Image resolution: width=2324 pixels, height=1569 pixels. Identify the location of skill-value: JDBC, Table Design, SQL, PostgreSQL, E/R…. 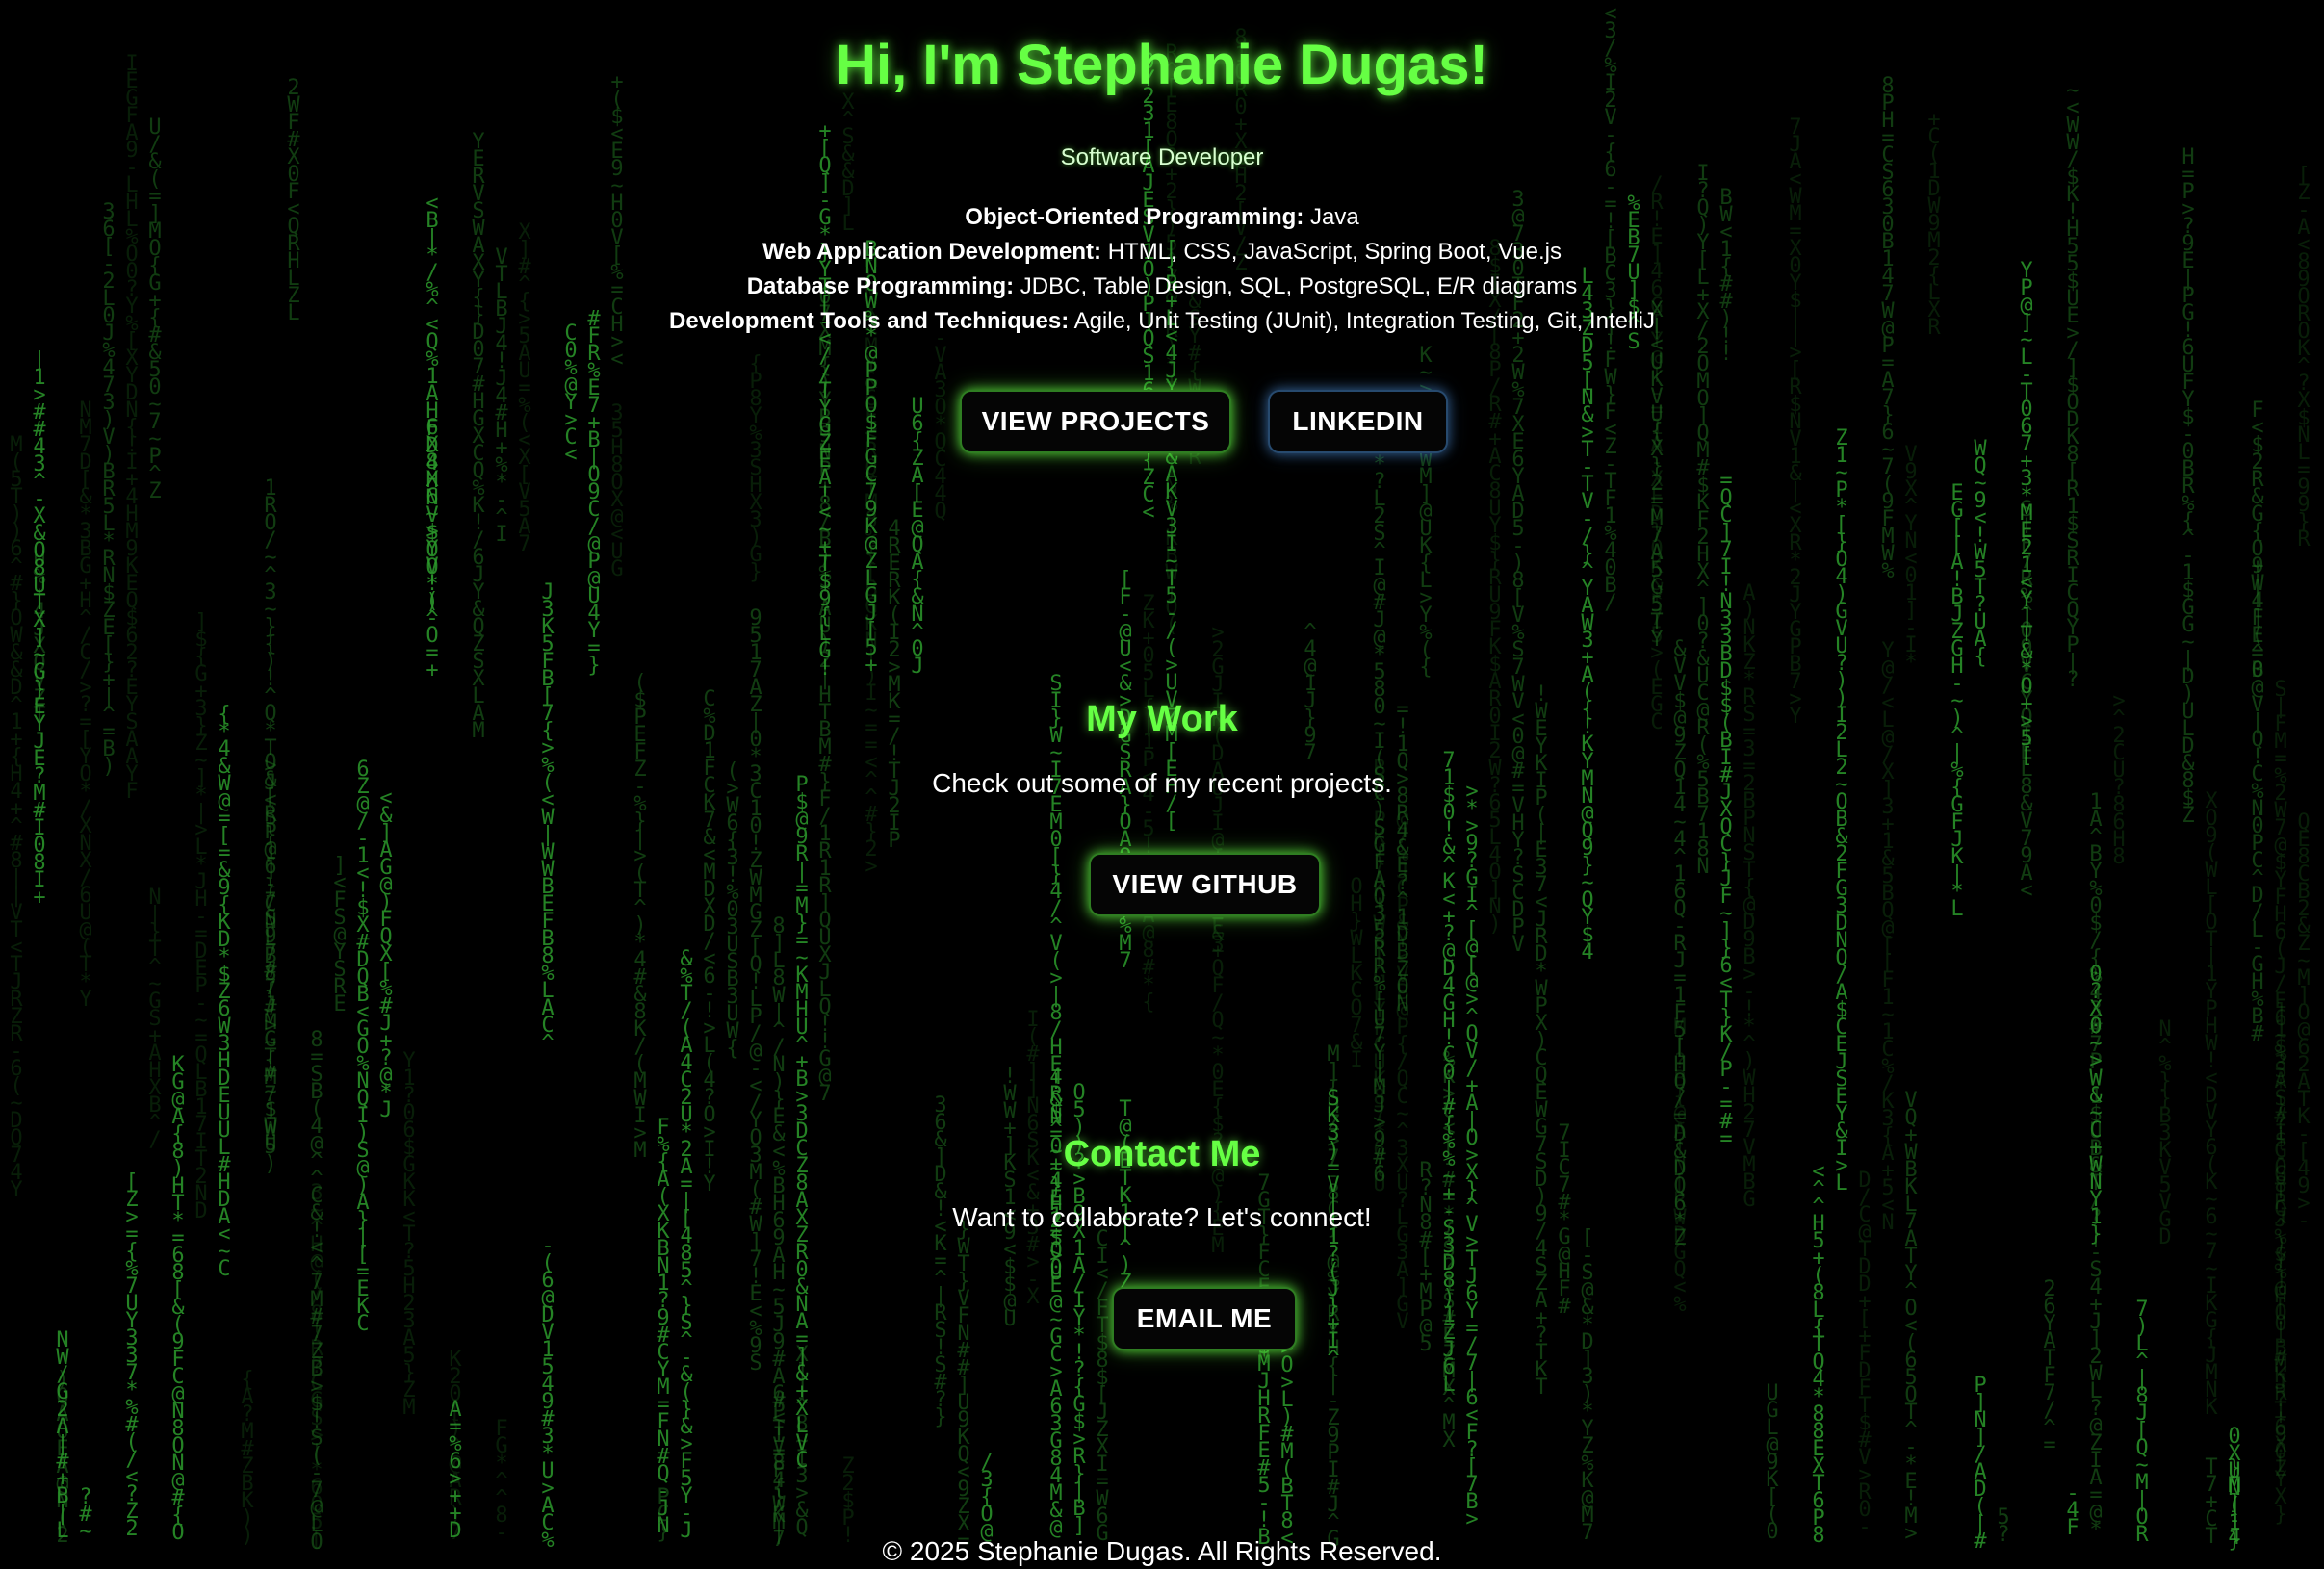
(1296, 286).